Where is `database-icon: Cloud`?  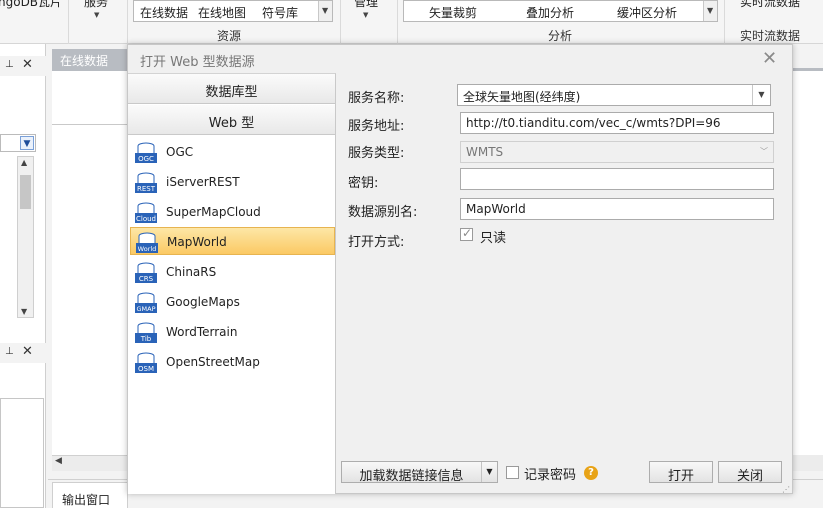 database-icon: Cloud is located at coordinates (146, 212).